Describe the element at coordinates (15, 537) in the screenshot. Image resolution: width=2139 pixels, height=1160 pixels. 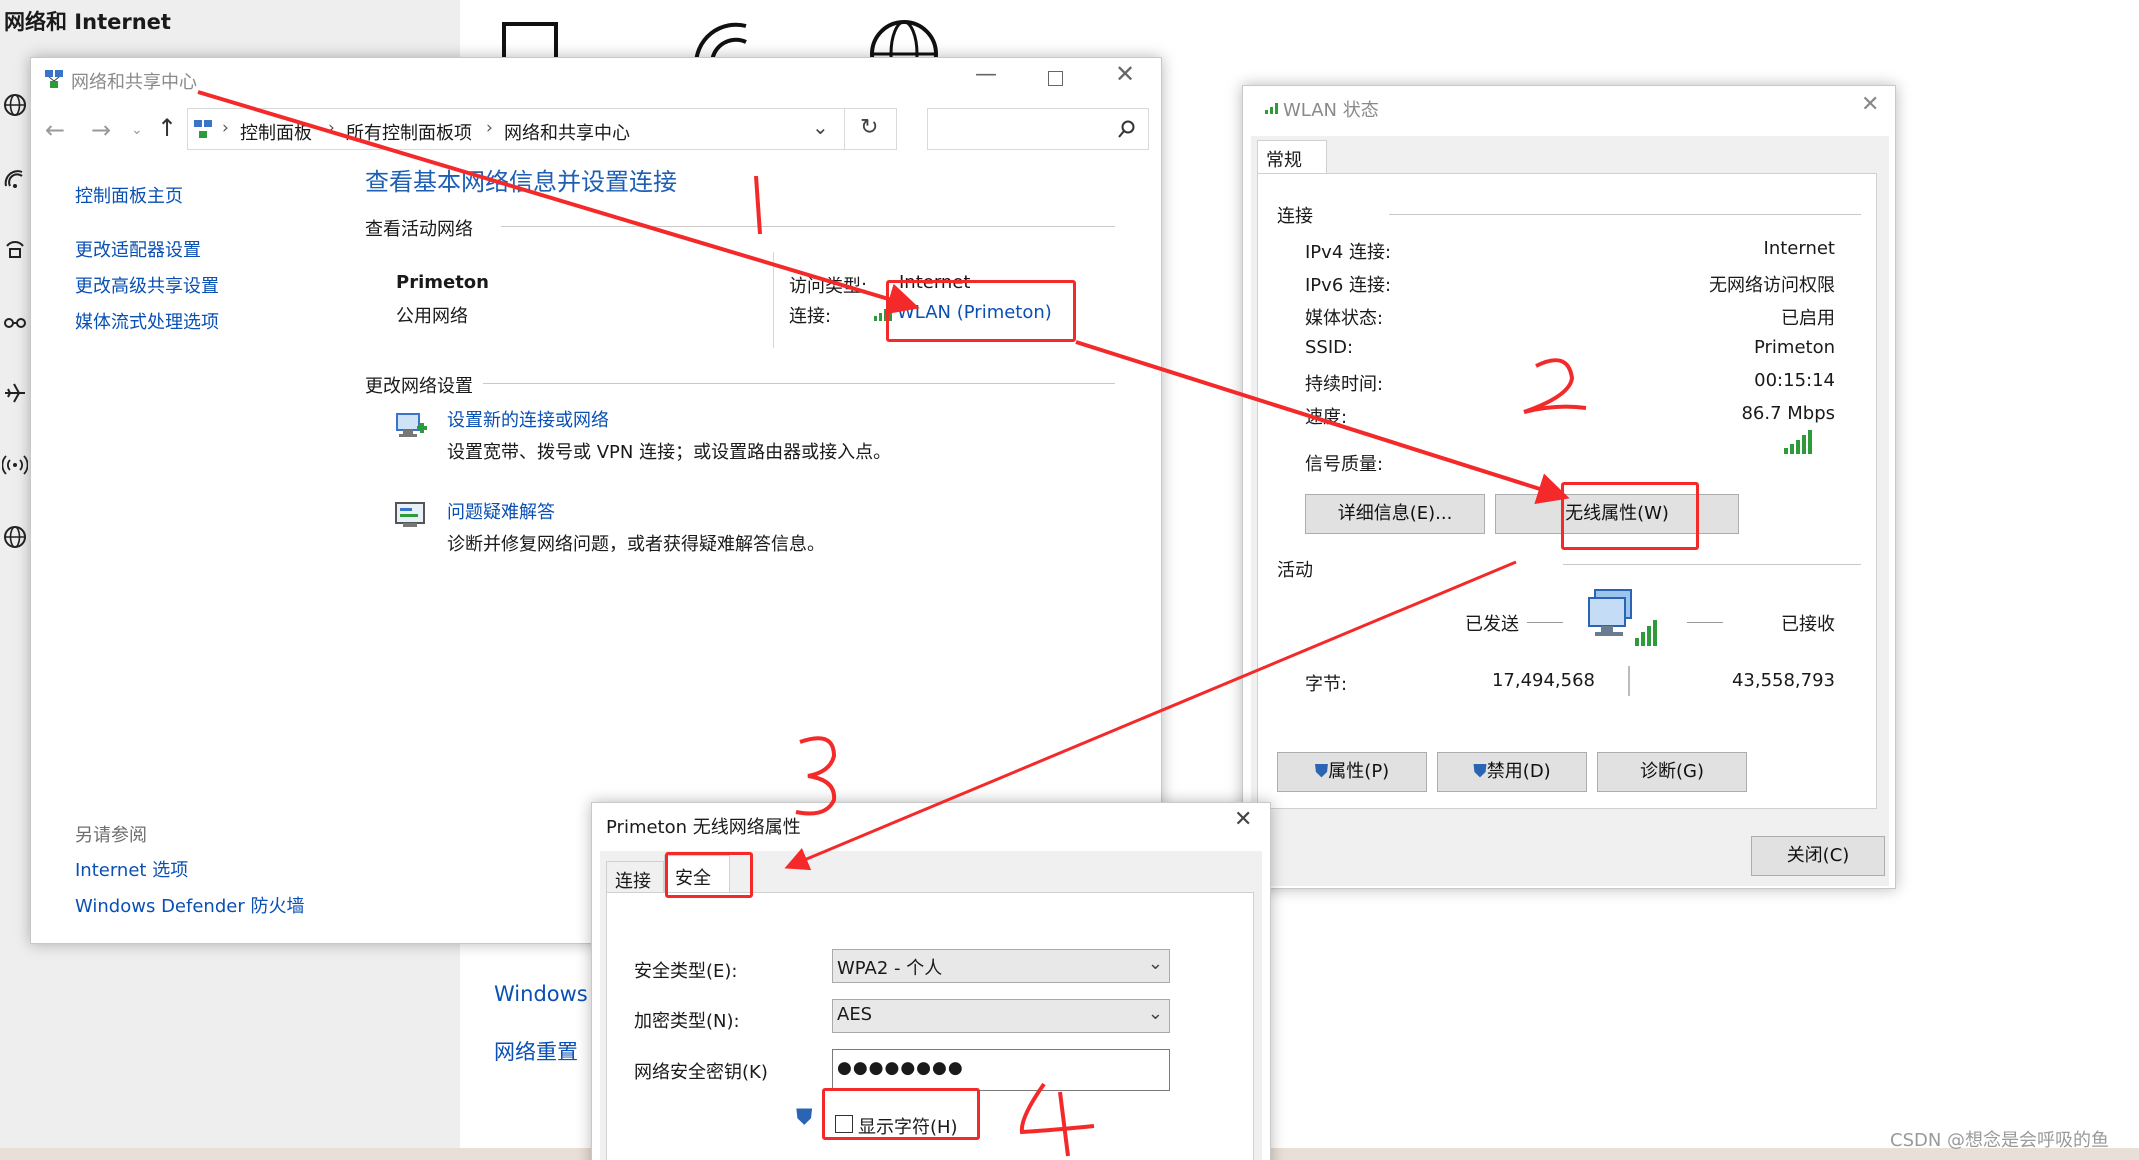
I see `proxy-globe-icon` at that location.